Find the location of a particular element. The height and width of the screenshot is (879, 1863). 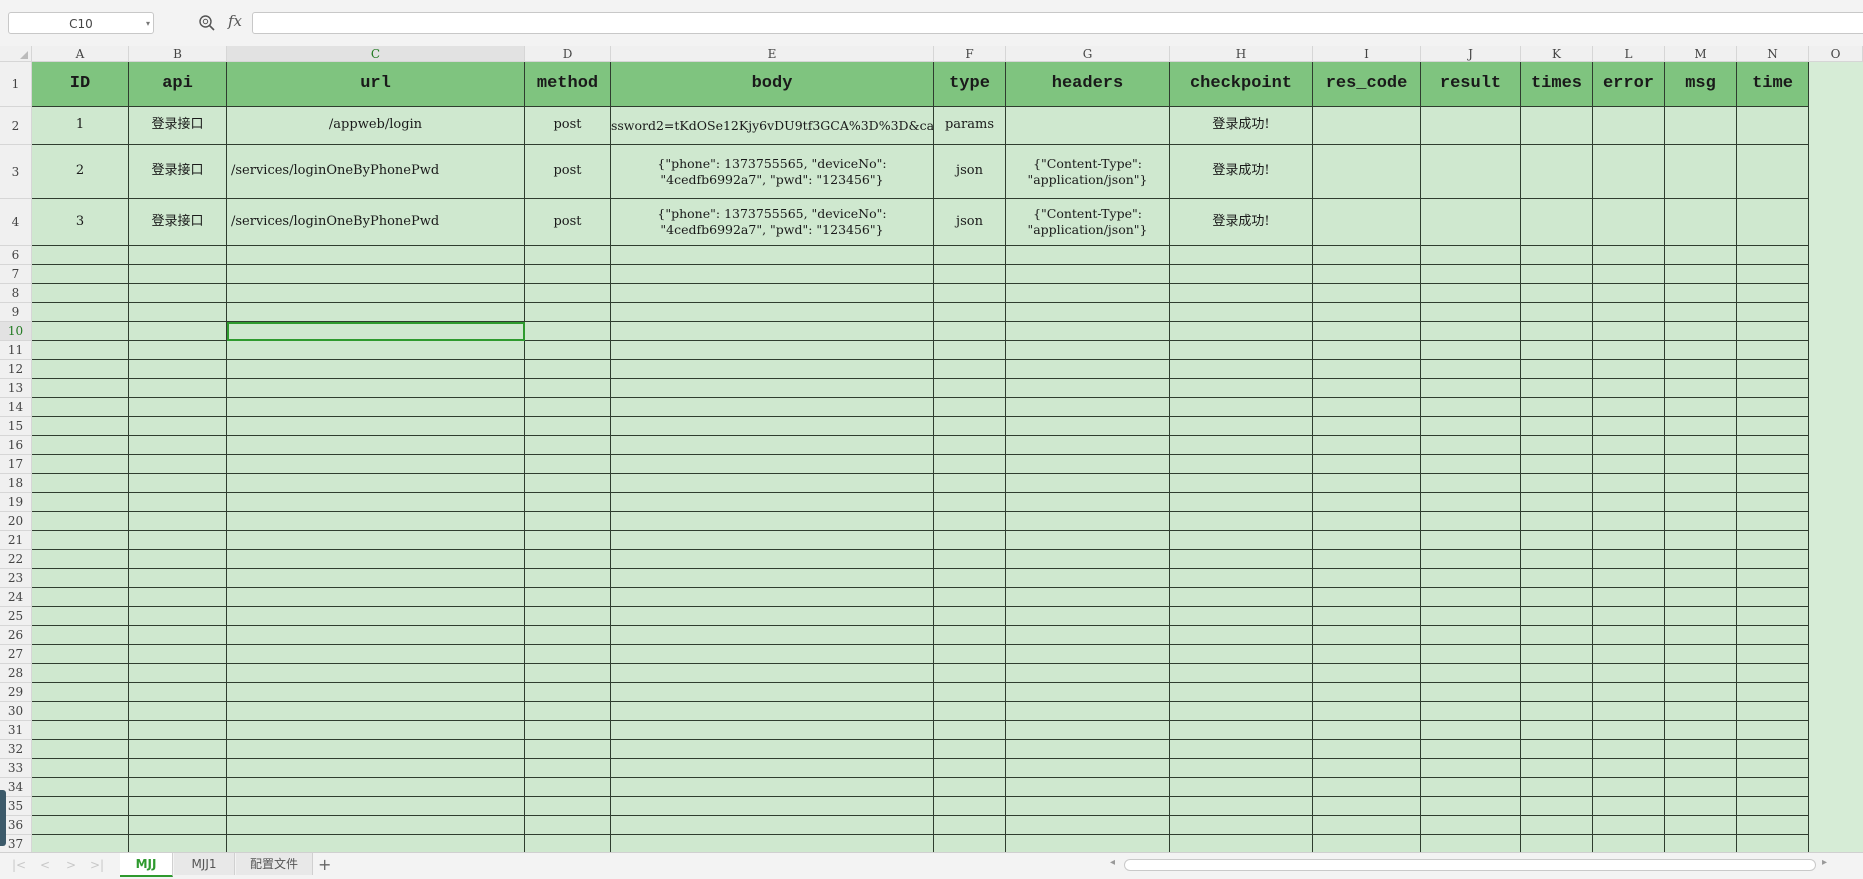

column-header-m: M is located at coordinates (1701, 54).